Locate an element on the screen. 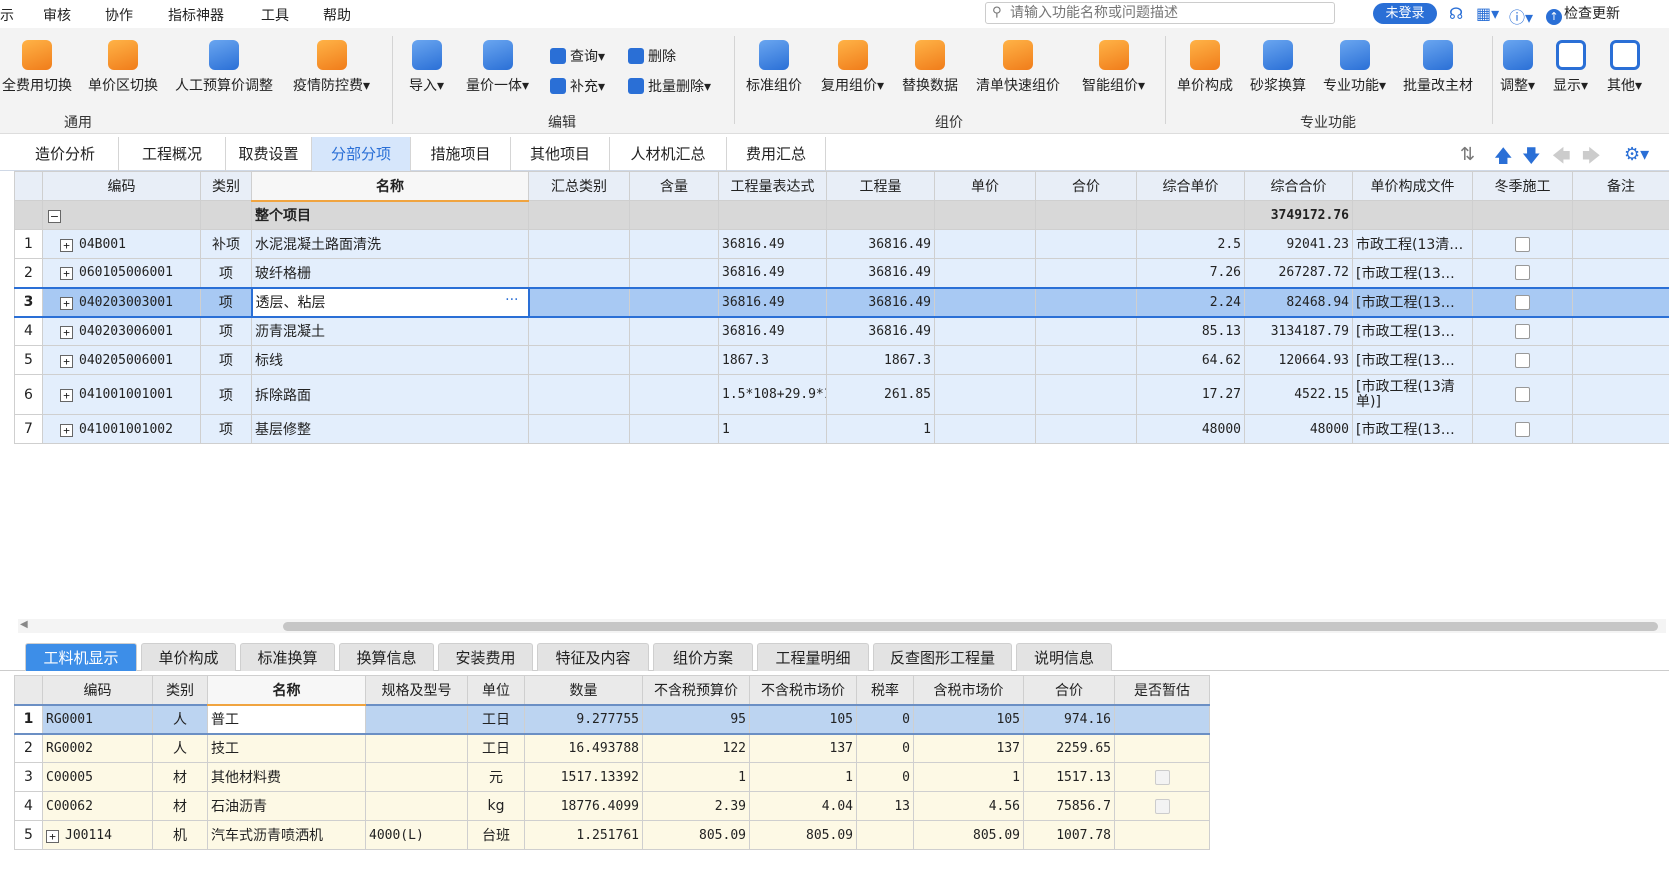 This screenshot has height=874, width=1669. item-quantity: 1 is located at coordinates (880, 429).